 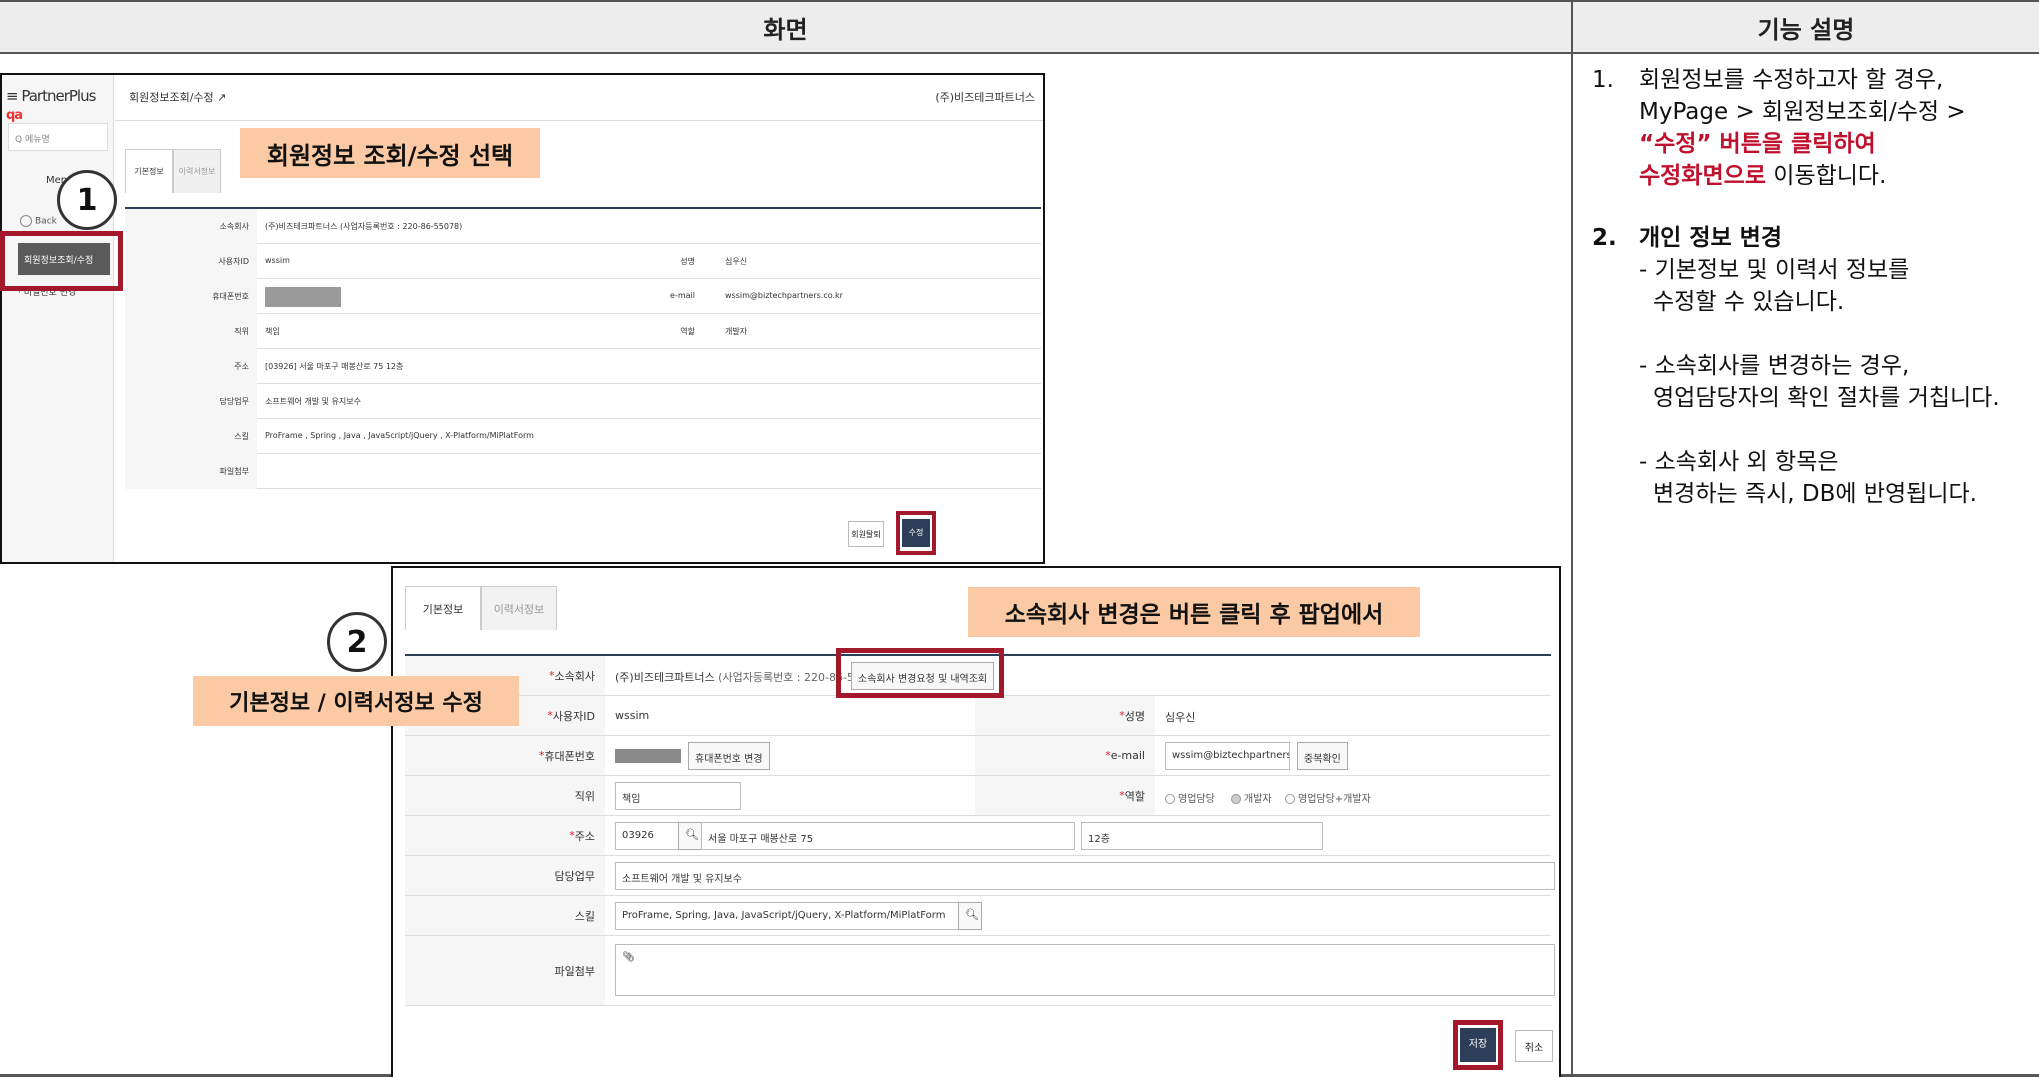 I want to click on row-value: 개발자, so click(x=736, y=331).